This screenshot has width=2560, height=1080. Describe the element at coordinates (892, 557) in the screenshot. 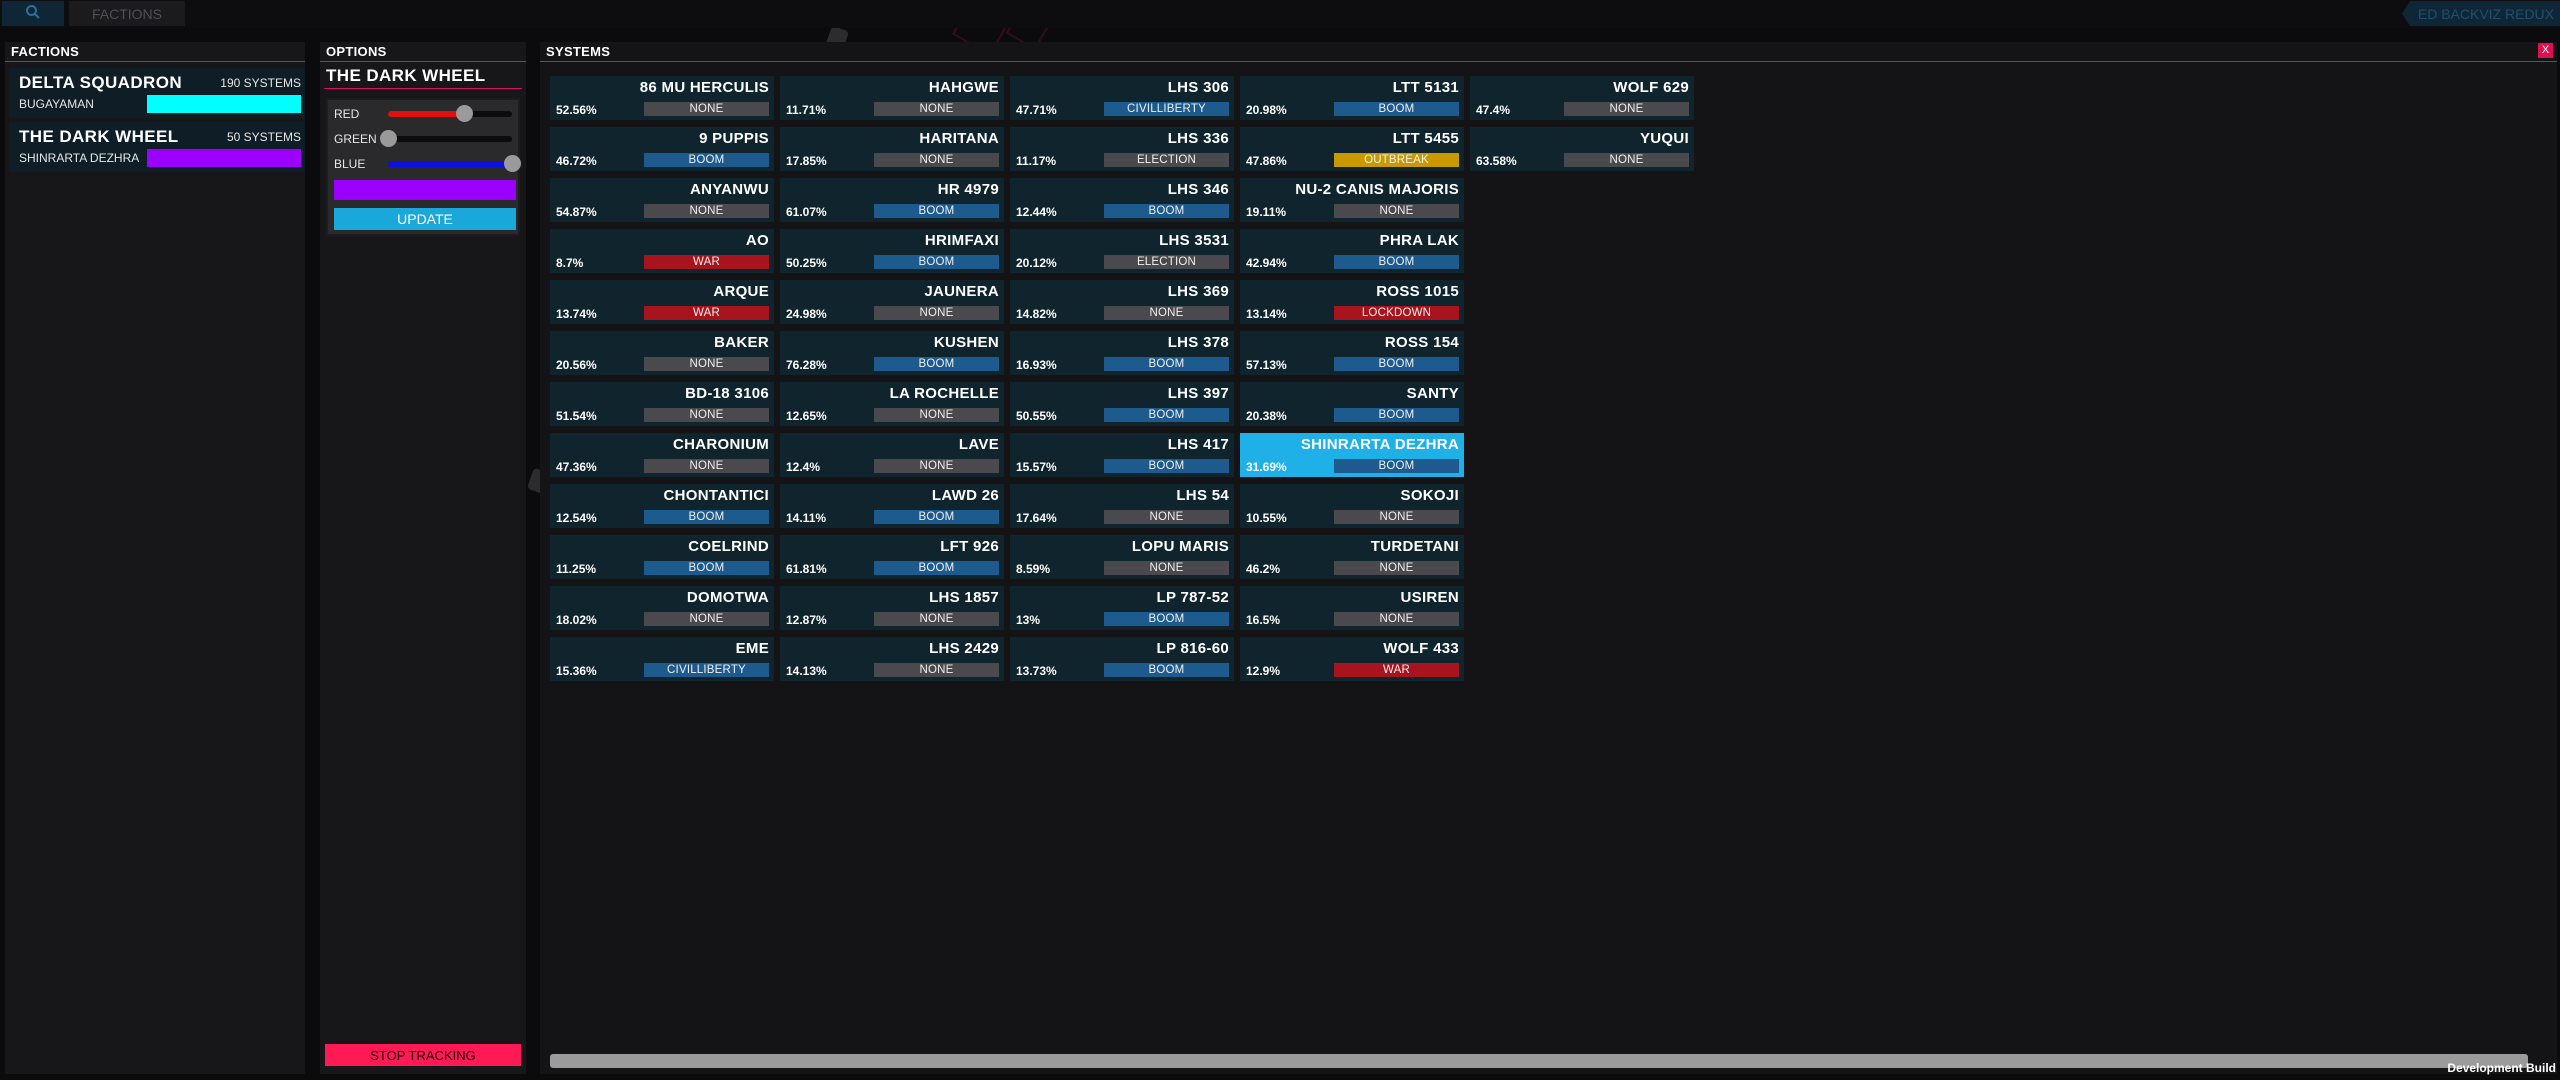

I see `system-tile: LFT 926 61.81% BOOM` at that location.